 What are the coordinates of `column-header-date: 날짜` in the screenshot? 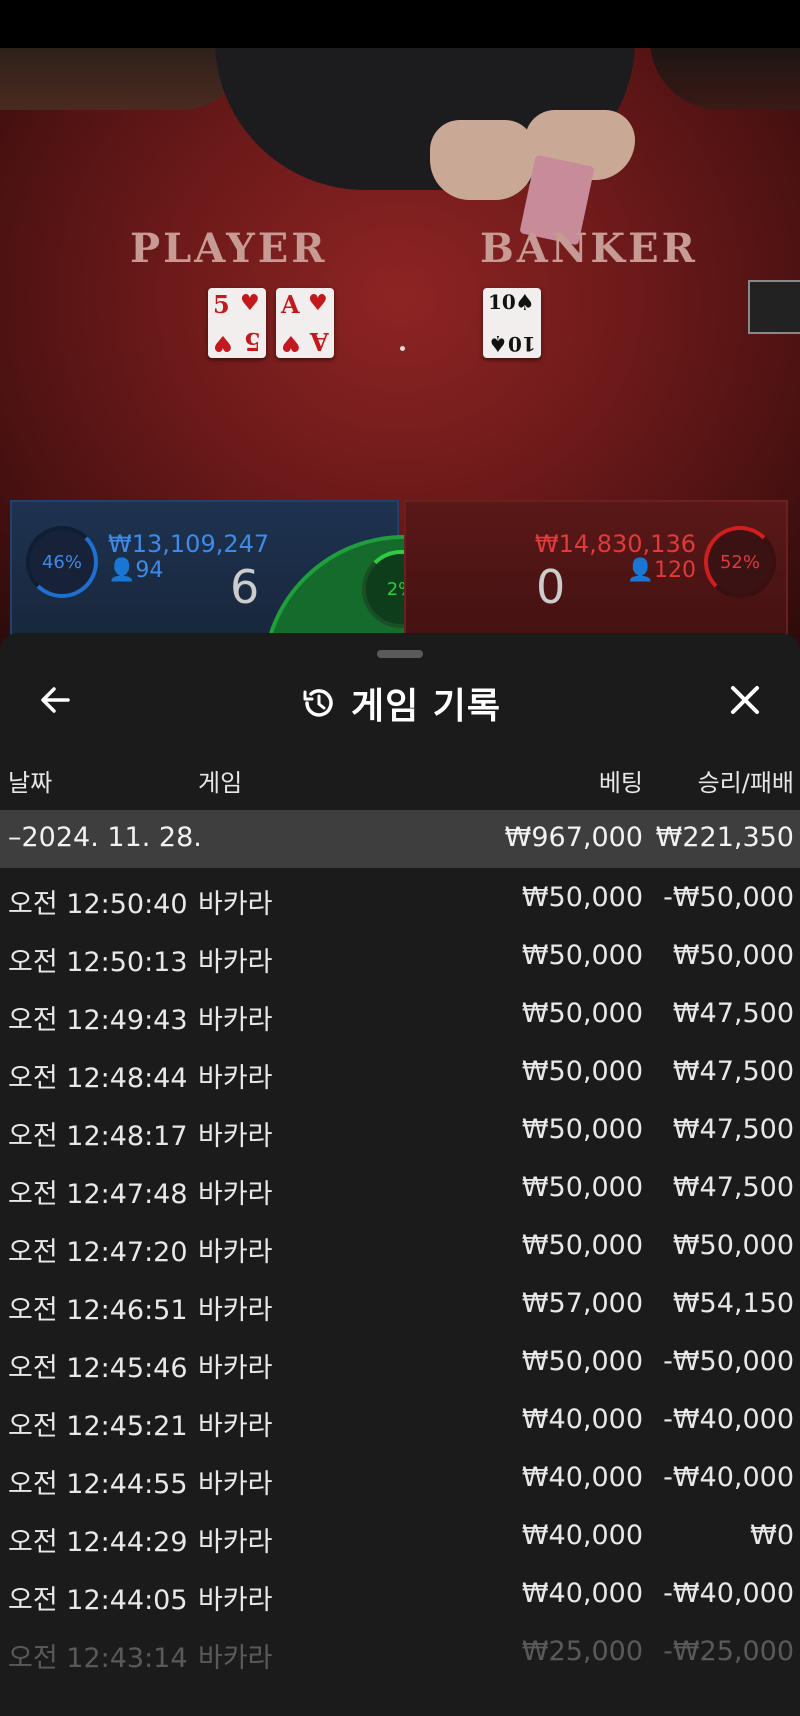 It's located at (30, 783).